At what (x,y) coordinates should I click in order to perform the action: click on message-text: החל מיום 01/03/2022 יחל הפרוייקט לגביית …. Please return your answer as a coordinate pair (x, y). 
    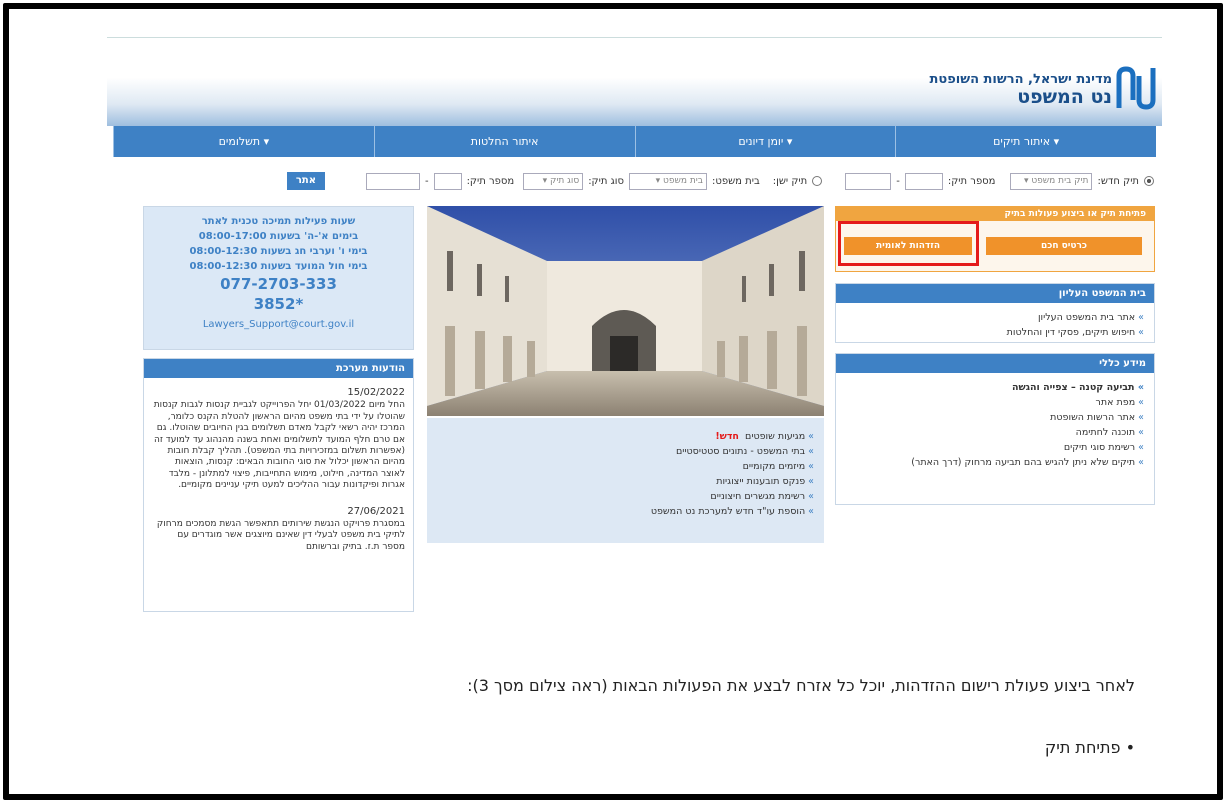
    Looking at the image, I should click on (279, 445).